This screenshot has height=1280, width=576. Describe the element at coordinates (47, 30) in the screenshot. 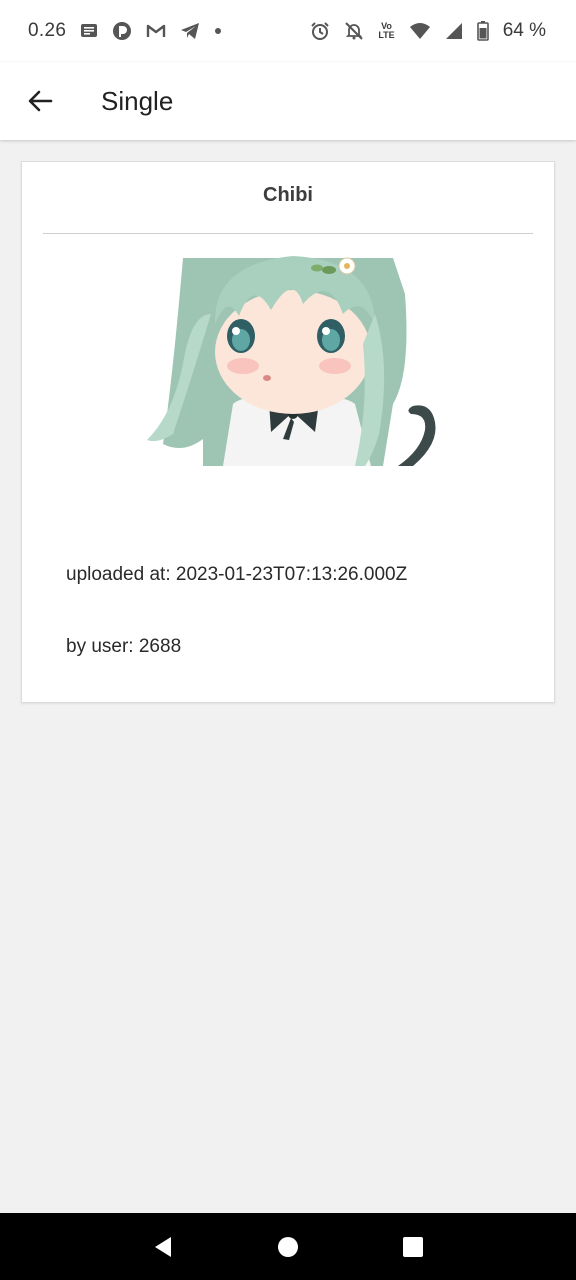

I see `status-time: 0.26` at that location.